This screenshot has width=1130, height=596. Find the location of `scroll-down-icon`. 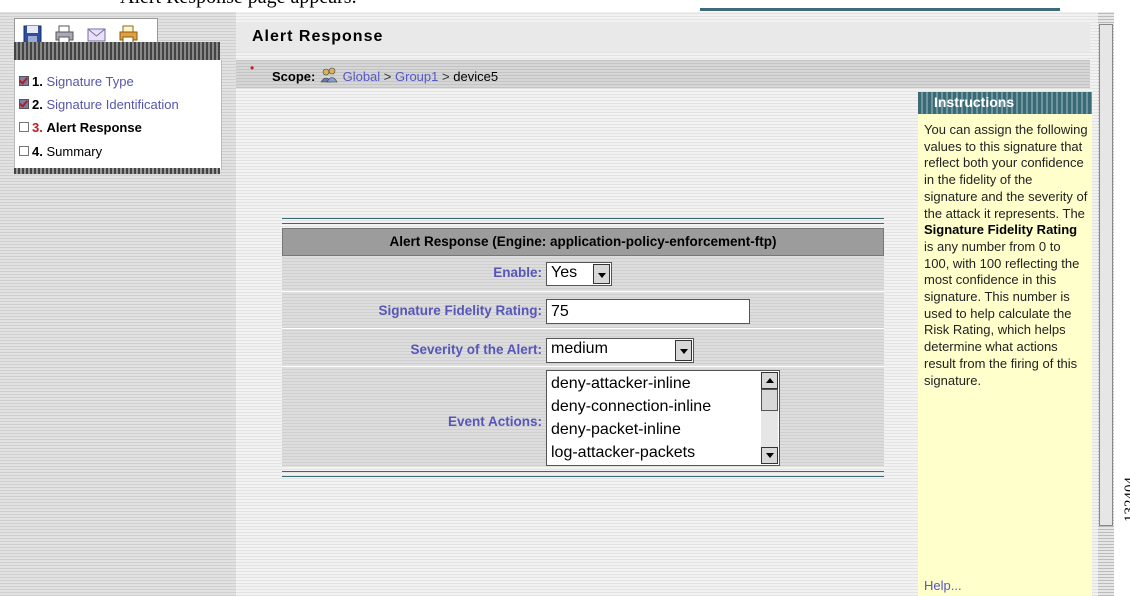

scroll-down-icon is located at coordinates (769, 455).